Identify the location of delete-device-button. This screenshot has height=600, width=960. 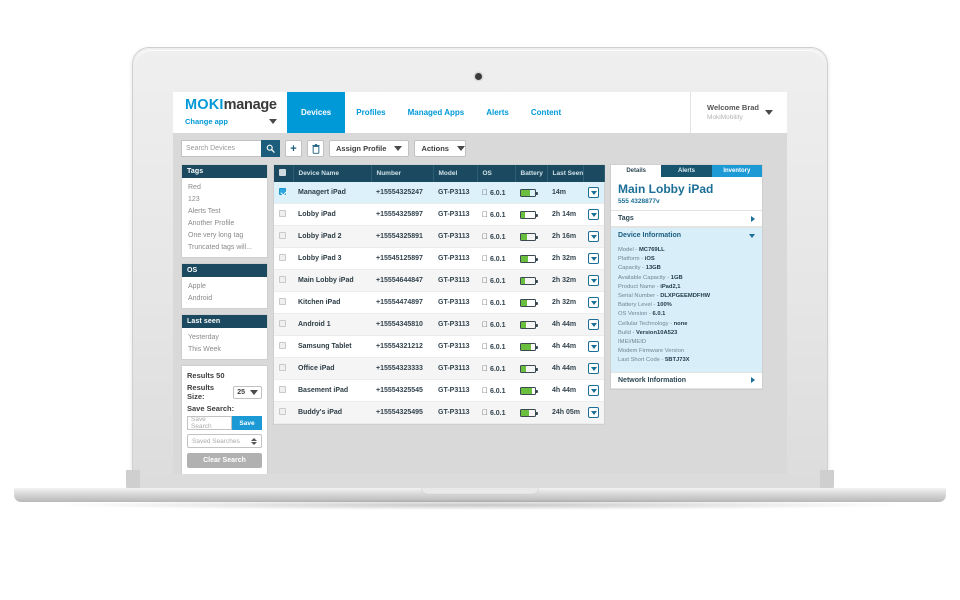
(315, 148).